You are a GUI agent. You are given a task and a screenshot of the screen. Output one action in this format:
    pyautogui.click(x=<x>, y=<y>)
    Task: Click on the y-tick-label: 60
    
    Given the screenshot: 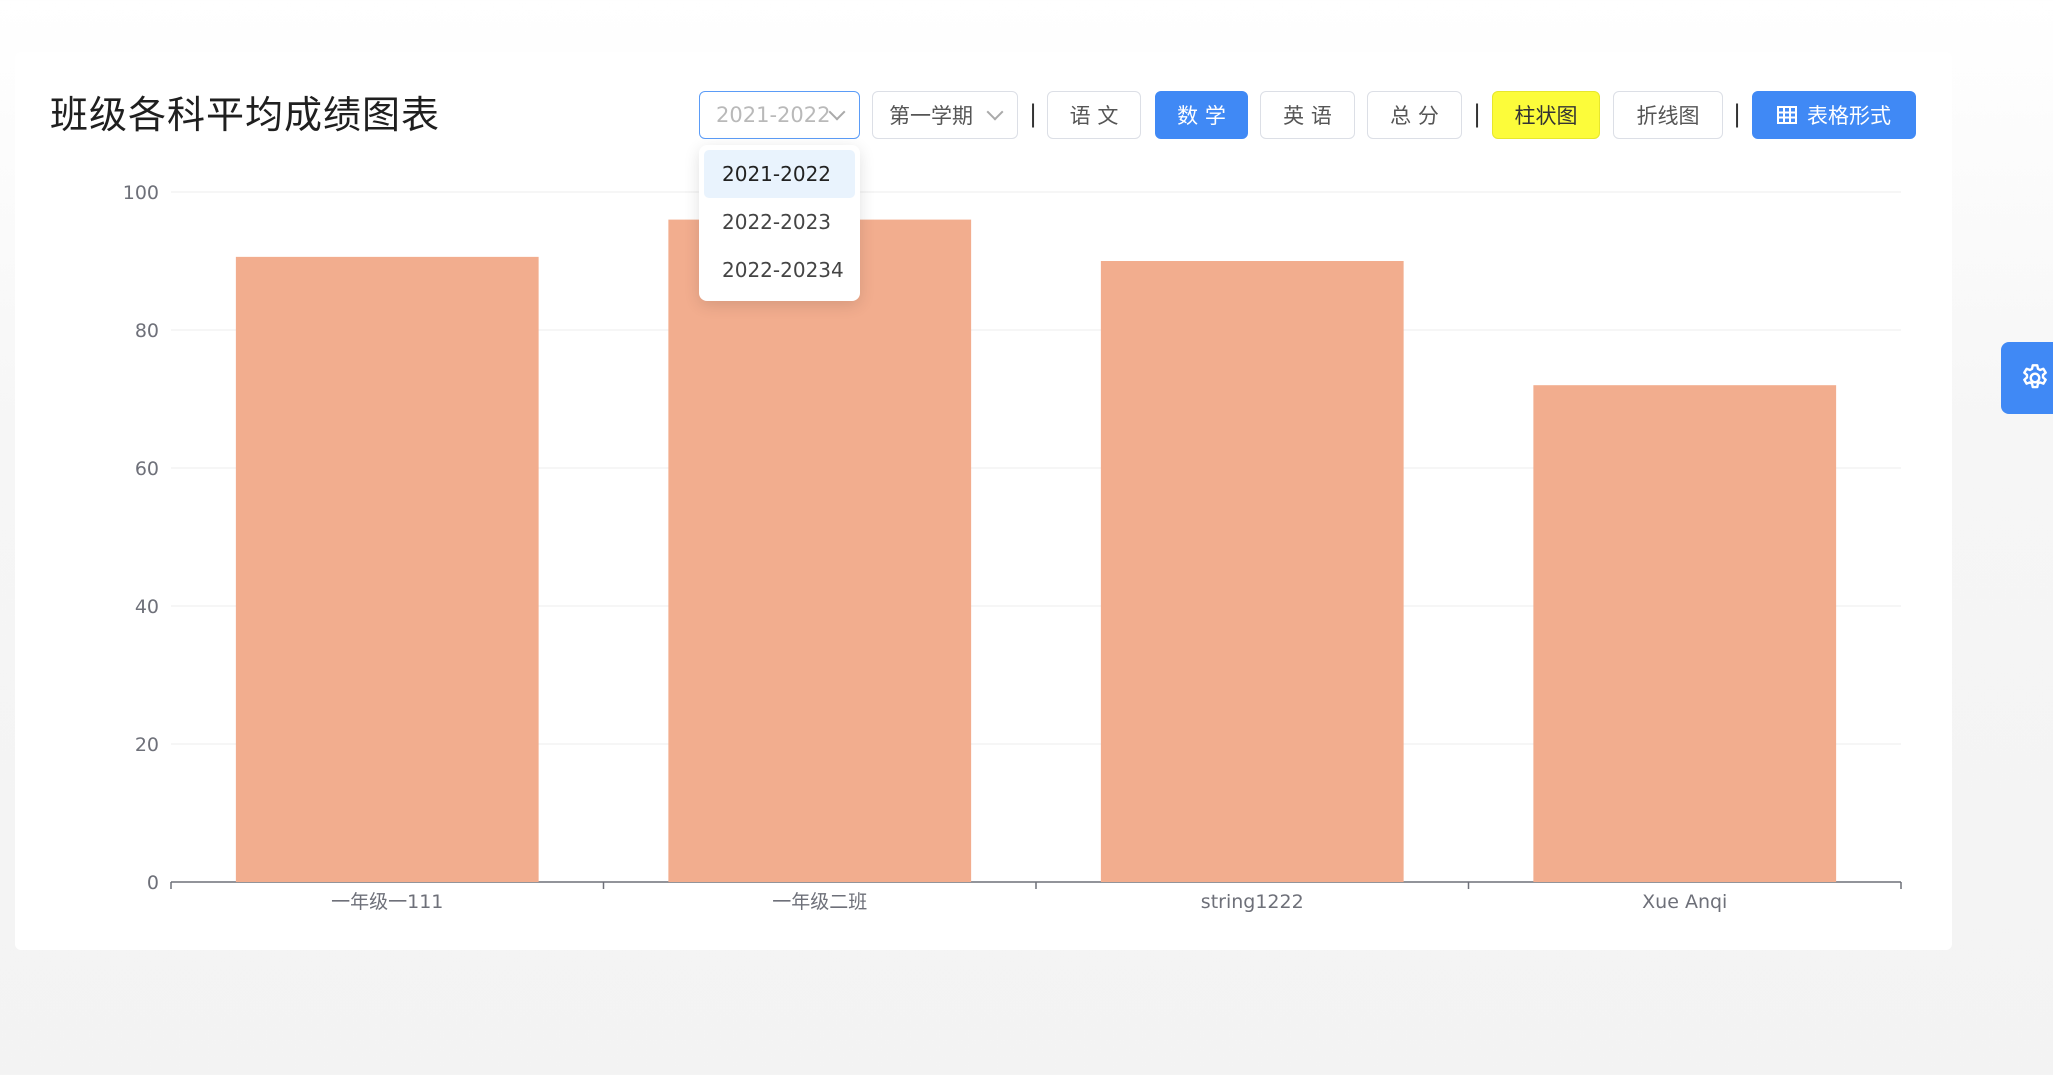 What is the action you would take?
    pyautogui.click(x=147, y=469)
    